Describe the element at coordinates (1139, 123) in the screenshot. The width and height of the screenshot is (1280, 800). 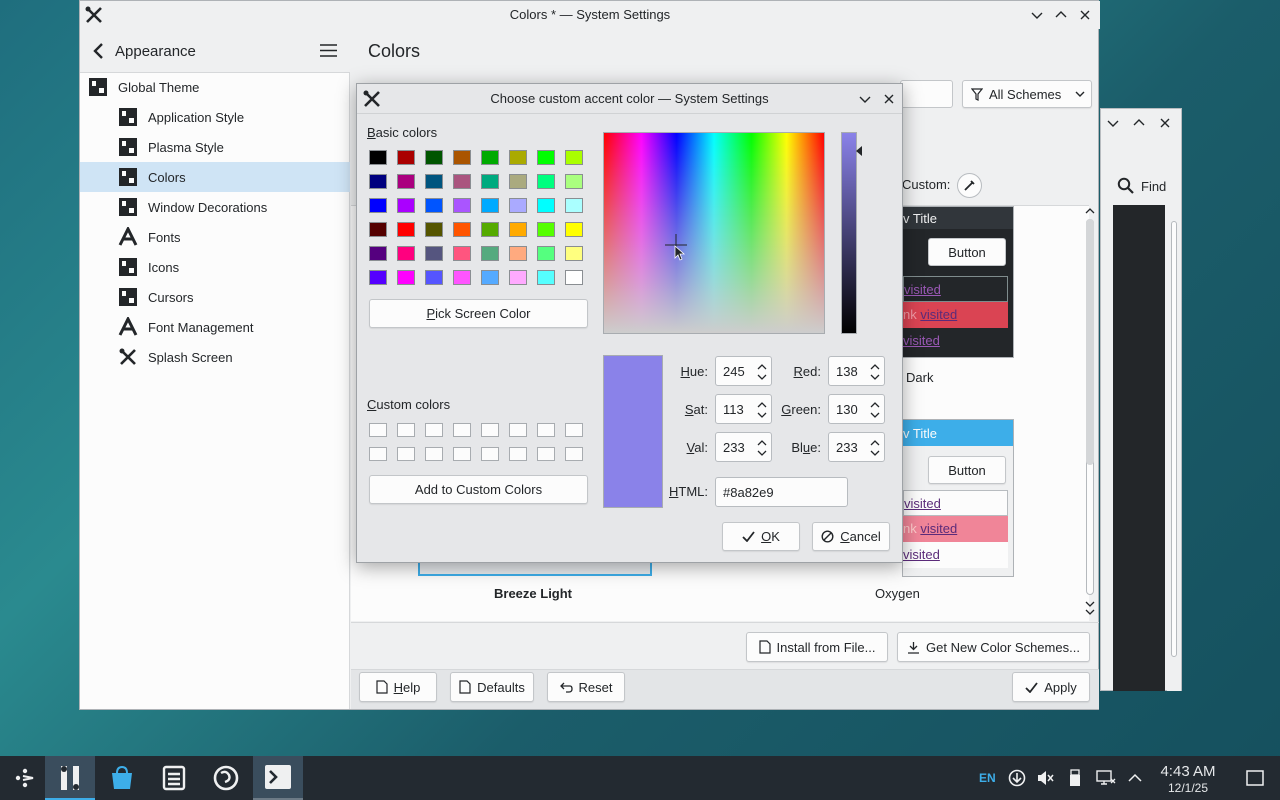
I see `chevron-up-icon` at that location.